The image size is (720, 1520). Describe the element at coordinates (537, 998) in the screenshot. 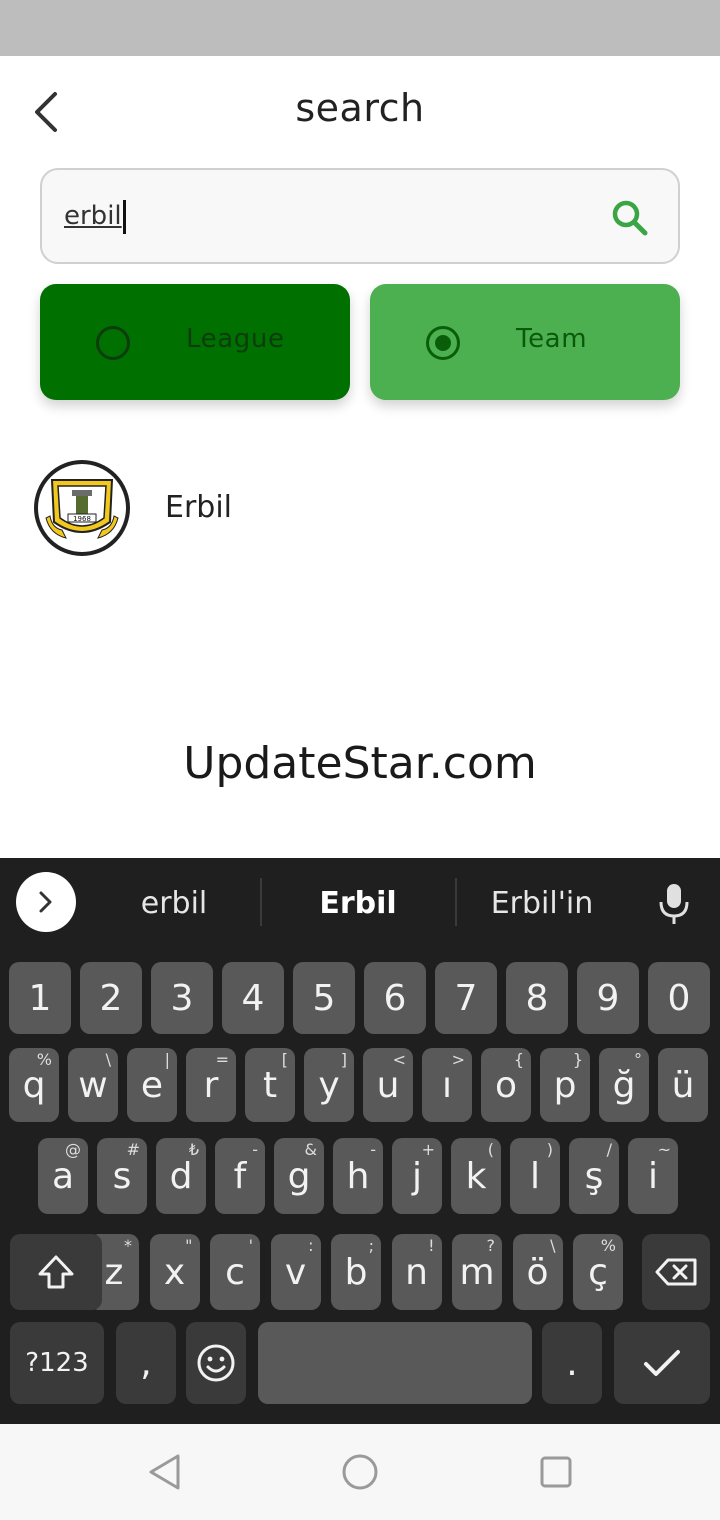

I see `key-8: 8` at that location.